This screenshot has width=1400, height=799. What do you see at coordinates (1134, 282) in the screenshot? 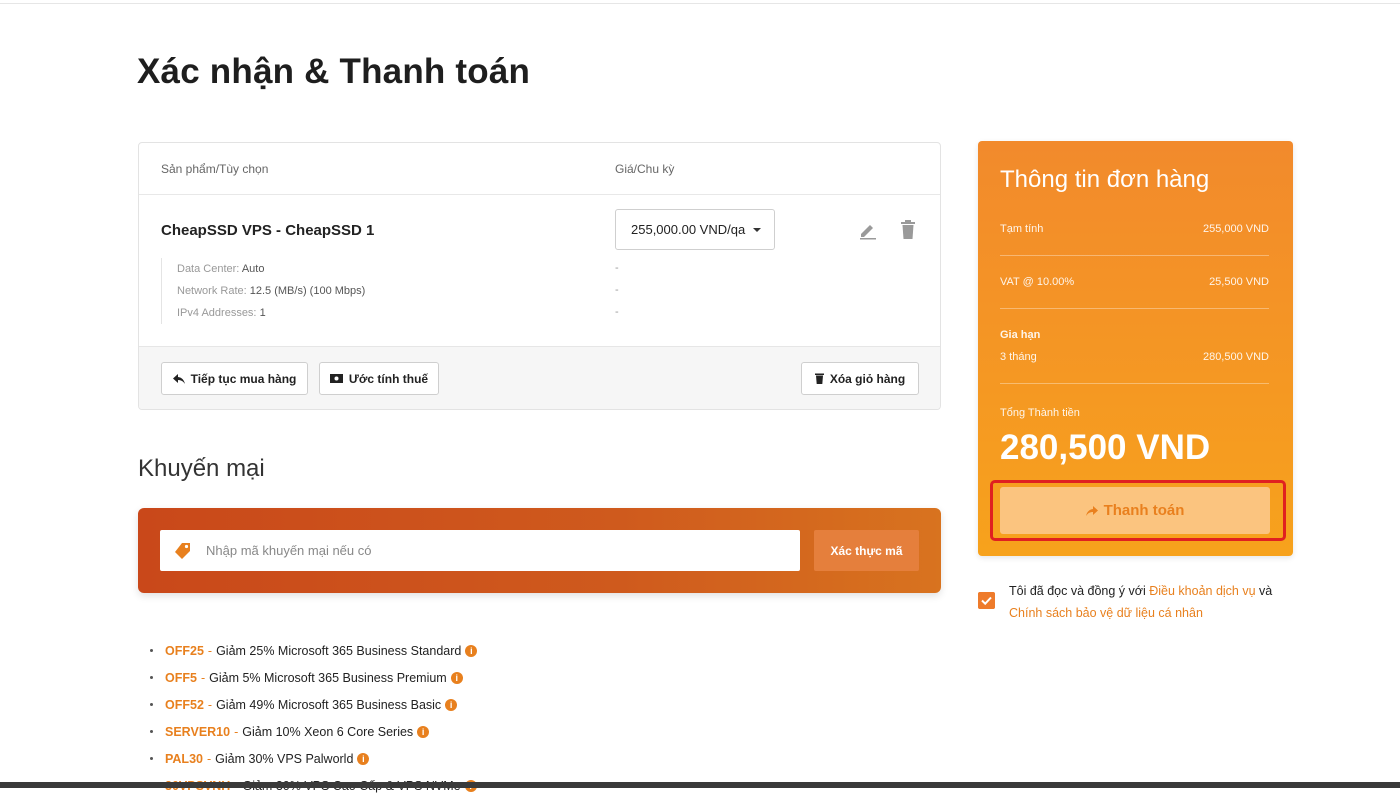
I see `vat-row: VAT @ 10.00% 25,500 VND` at bounding box center [1134, 282].